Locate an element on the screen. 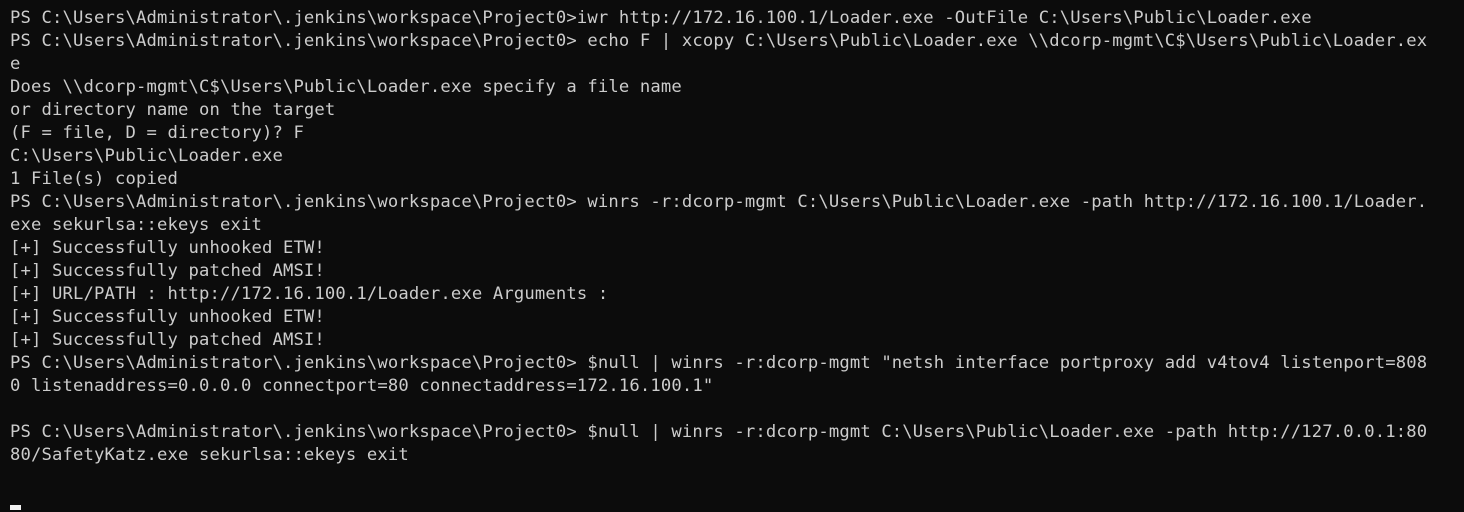 The height and width of the screenshot is (512, 1464). terminal-line-output-etw-2: [+] Successfully unhooked ETW! is located at coordinates (167, 317).